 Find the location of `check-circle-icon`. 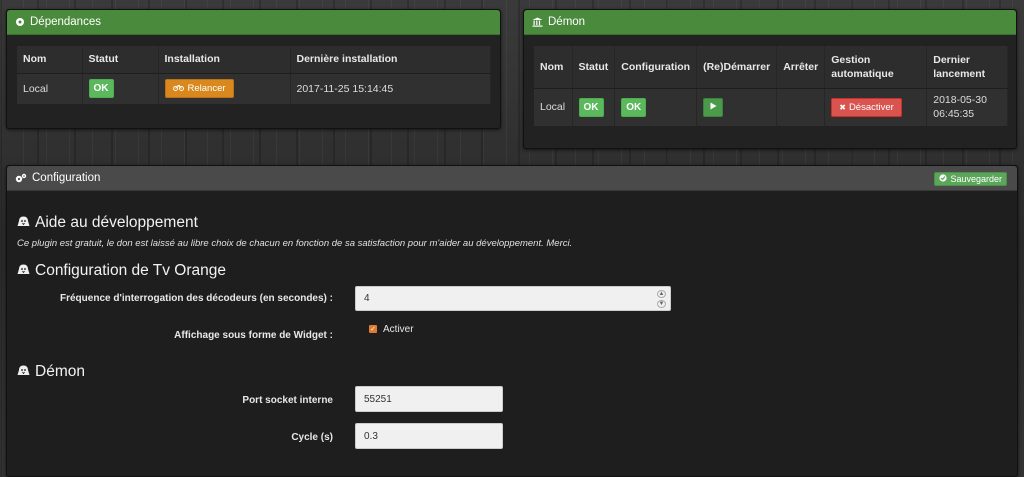

check-circle-icon is located at coordinates (943, 179).